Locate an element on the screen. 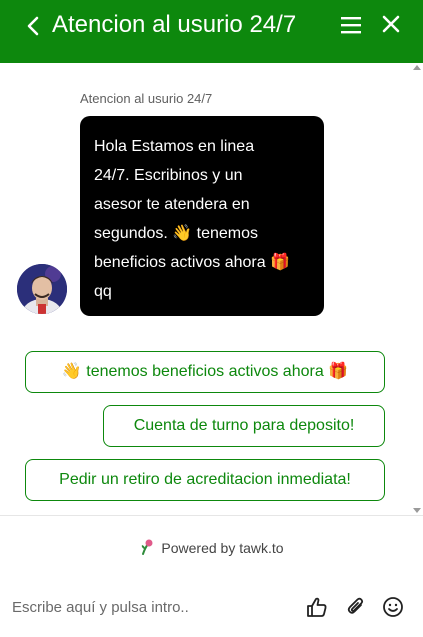  message-input is located at coordinates (152, 607).